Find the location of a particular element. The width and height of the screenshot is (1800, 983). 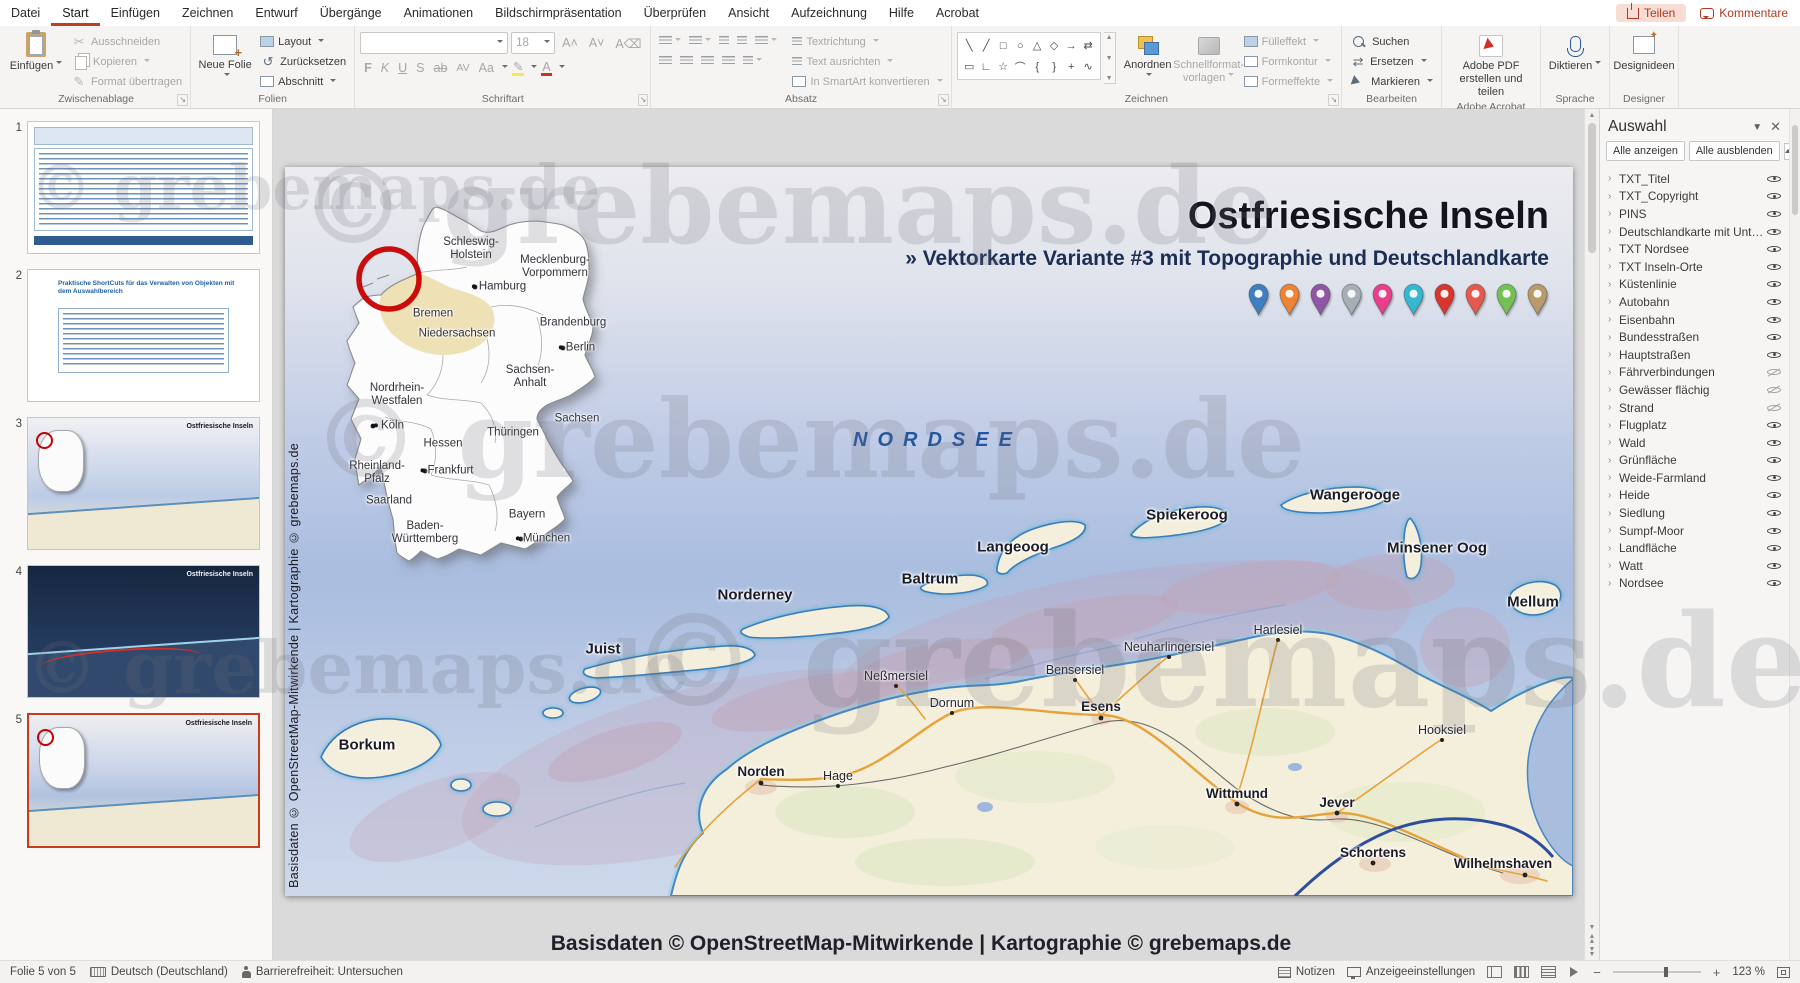

shrink-font-button: A˅ is located at coordinates (597, 43).